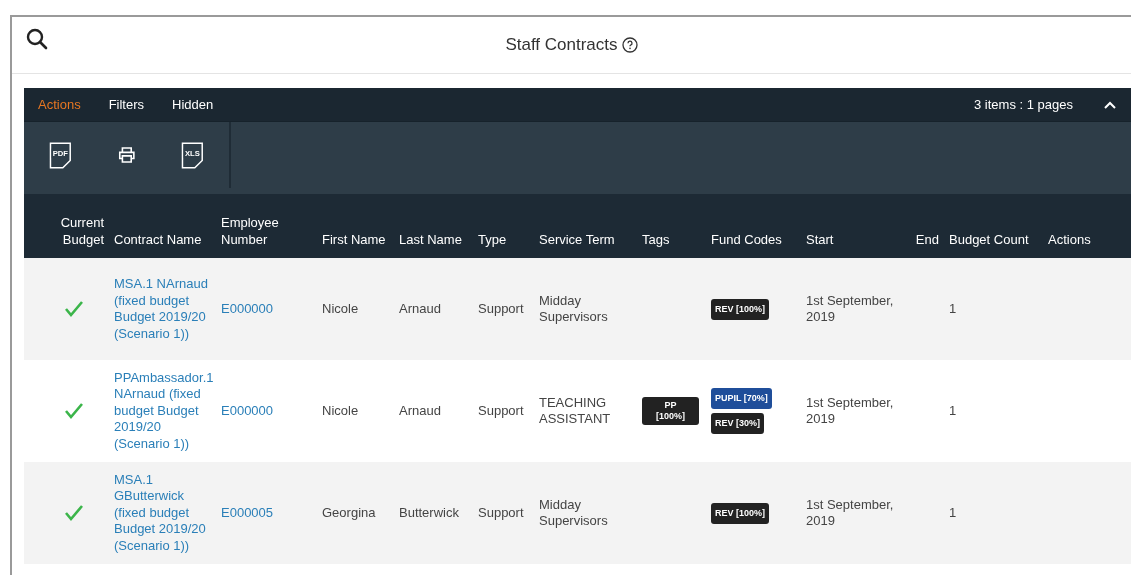 This screenshot has width=1131, height=575. What do you see at coordinates (1023, 104) in the screenshot?
I see `pagination-info: 3 items : 1 pages` at bounding box center [1023, 104].